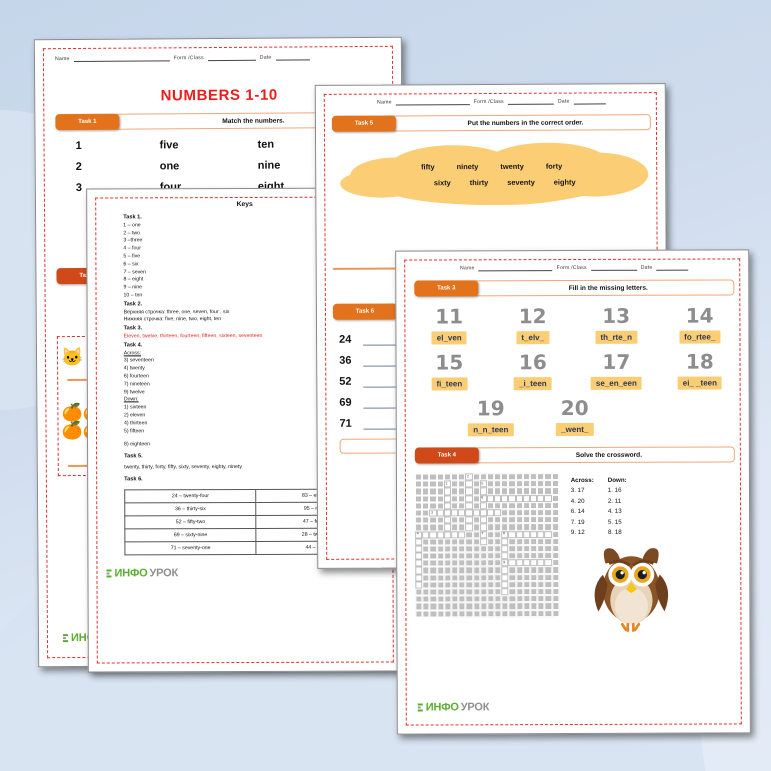  What do you see at coordinates (483, 484) in the screenshot?
I see `crossword-cell: 5` at bounding box center [483, 484].